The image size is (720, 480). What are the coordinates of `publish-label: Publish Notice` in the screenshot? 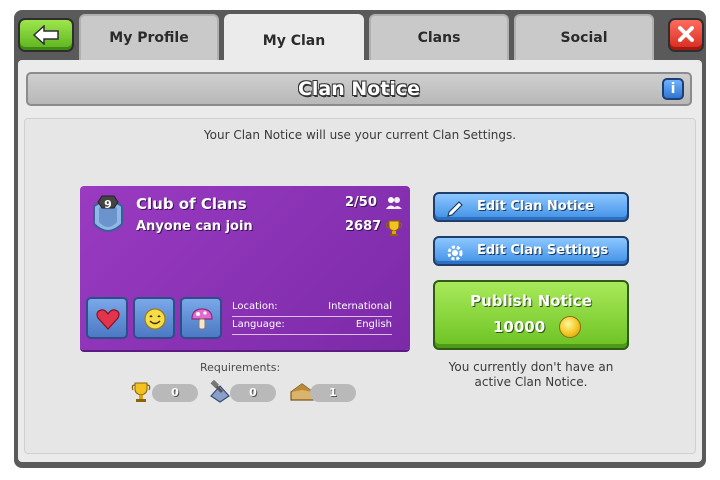 It's located at (531, 301).